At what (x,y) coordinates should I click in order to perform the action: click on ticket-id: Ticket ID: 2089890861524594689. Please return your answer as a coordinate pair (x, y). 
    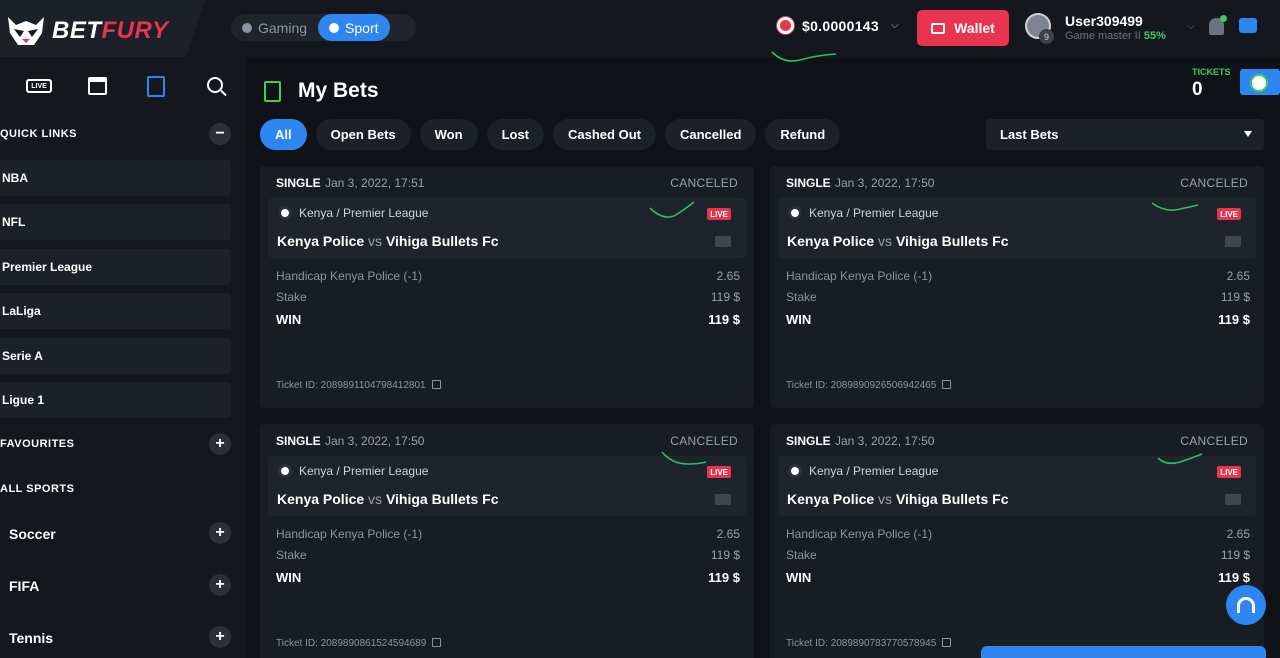
    Looking at the image, I should click on (359, 643).